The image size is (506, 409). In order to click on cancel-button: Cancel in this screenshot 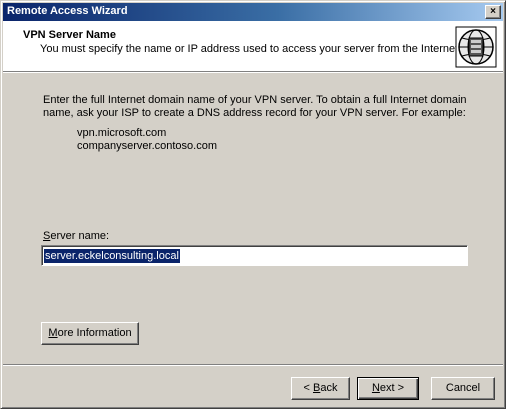, I will do `click(463, 388)`.